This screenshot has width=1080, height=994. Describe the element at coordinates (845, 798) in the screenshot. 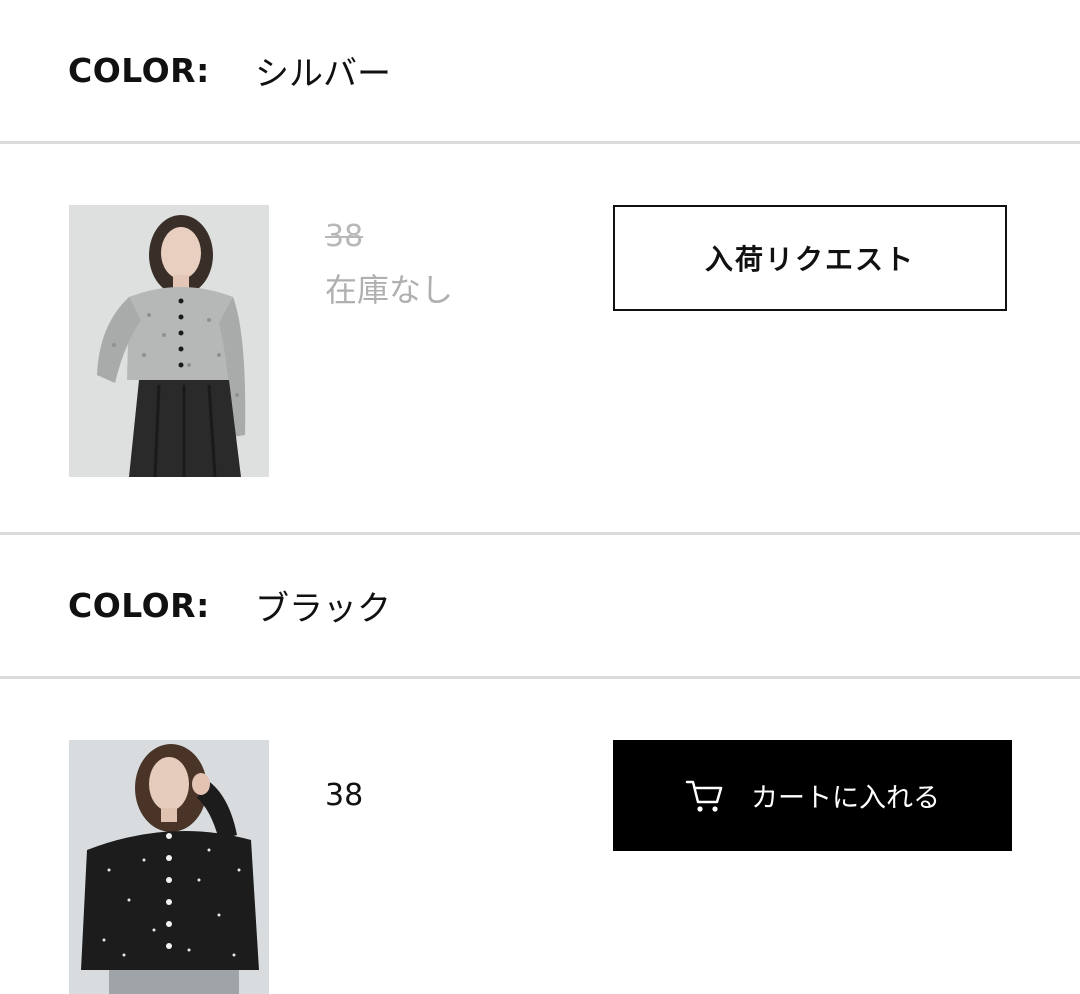

I see `add-to-cart-label: カートに入れる` at that location.